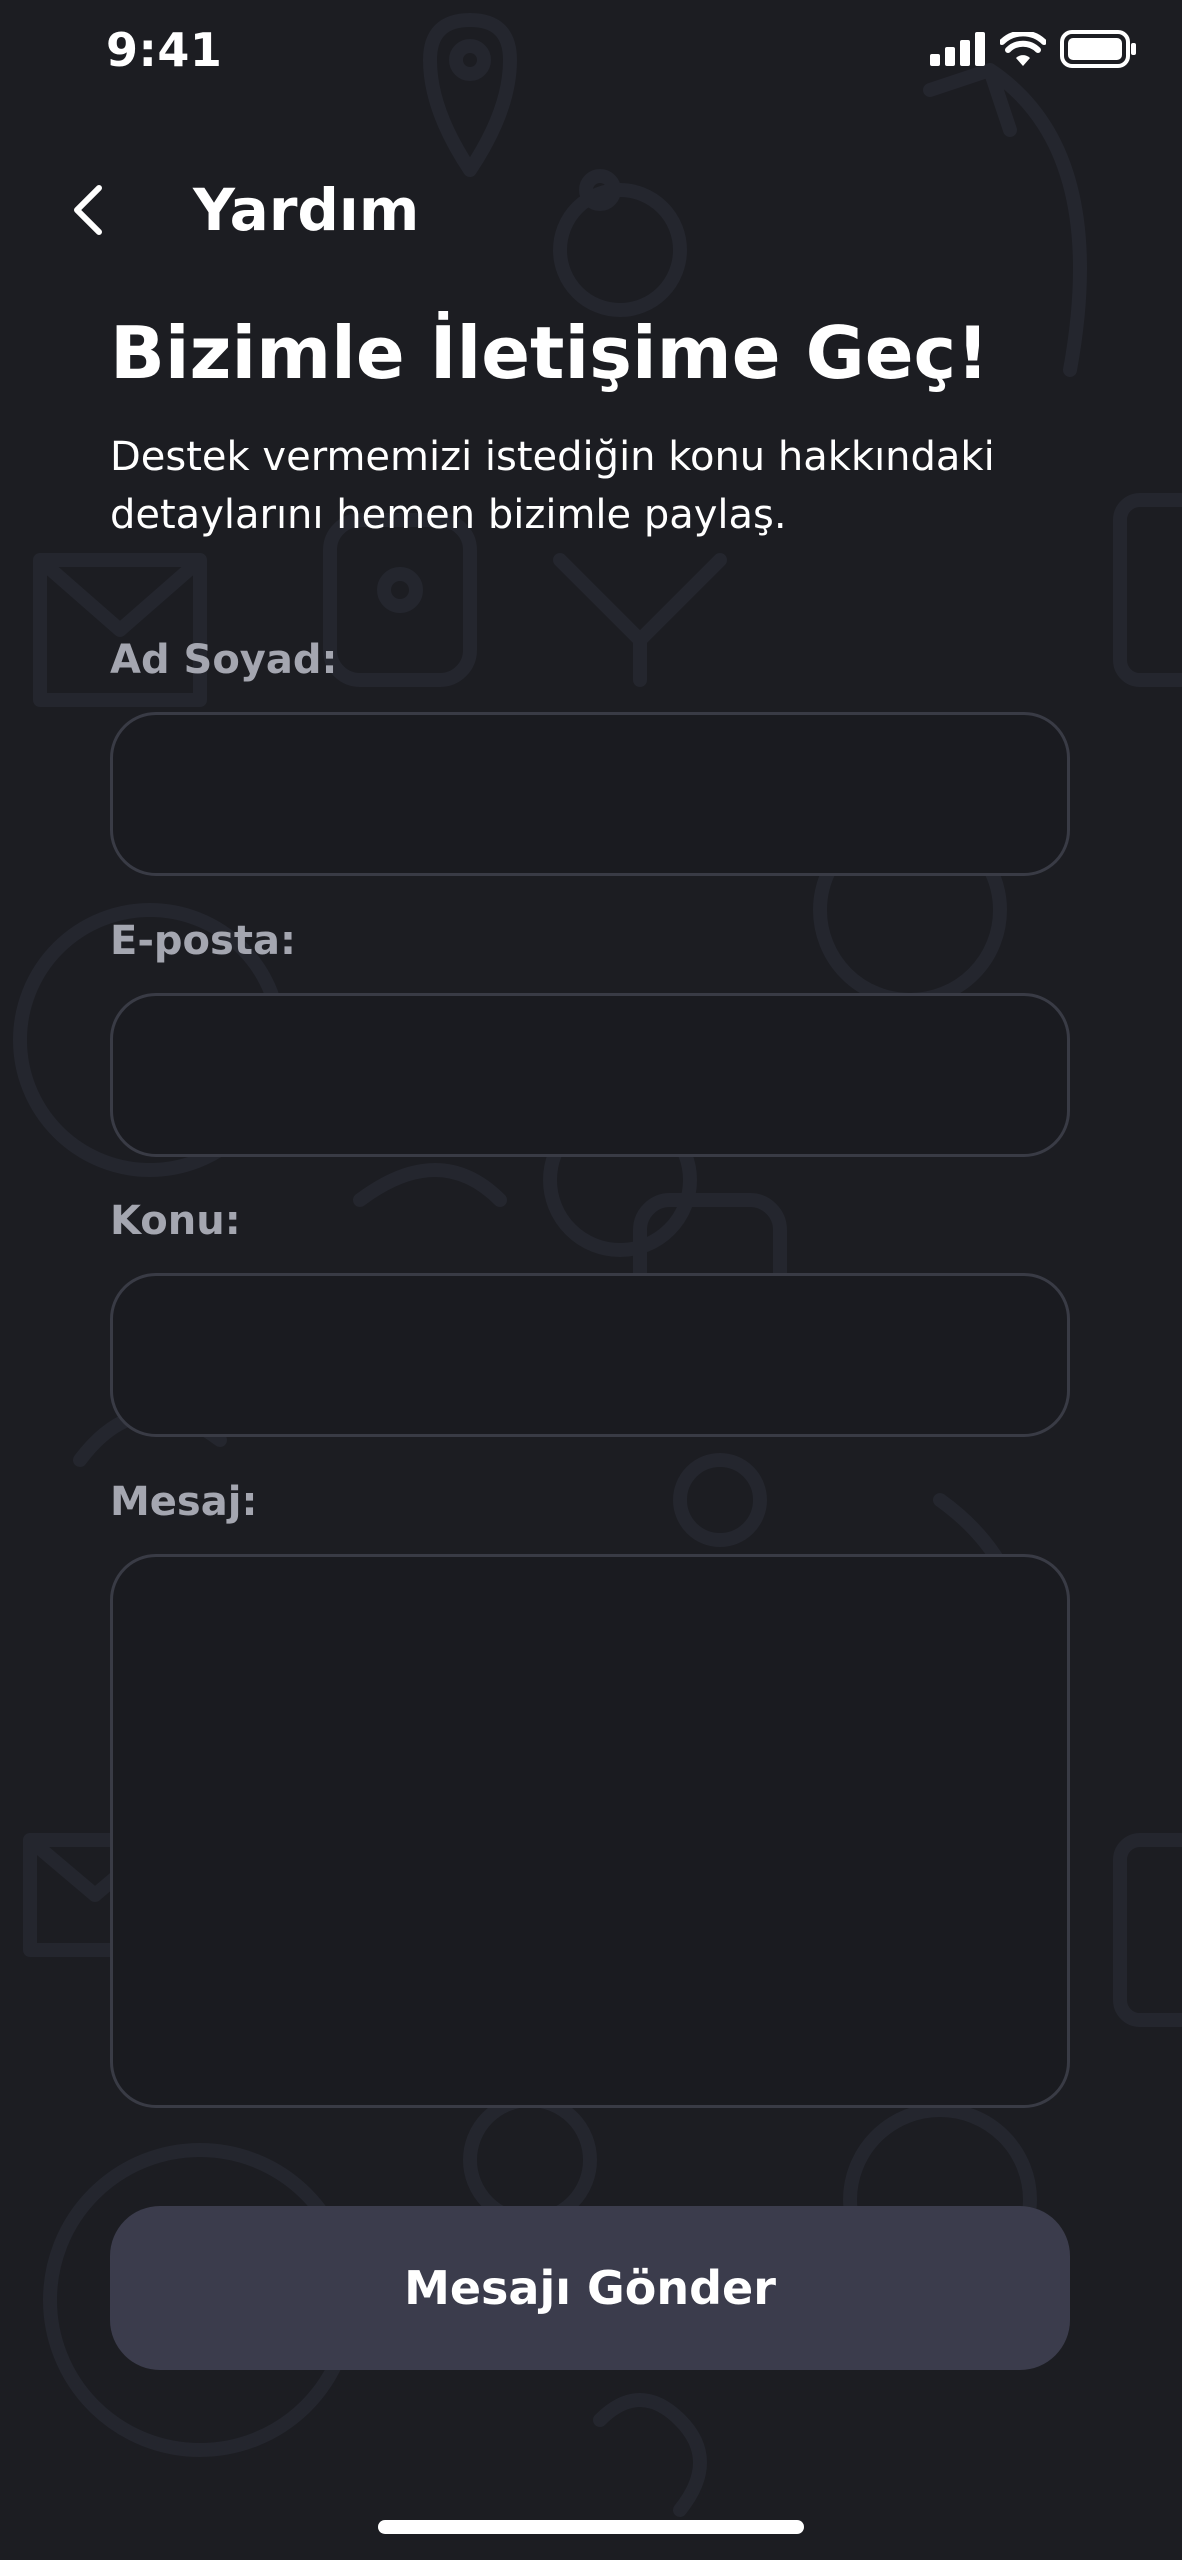 This screenshot has height=2560, width=1182. What do you see at coordinates (590, 2288) in the screenshot?
I see `send-message-button: Mesajı Gönder` at bounding box center [590, 2288].